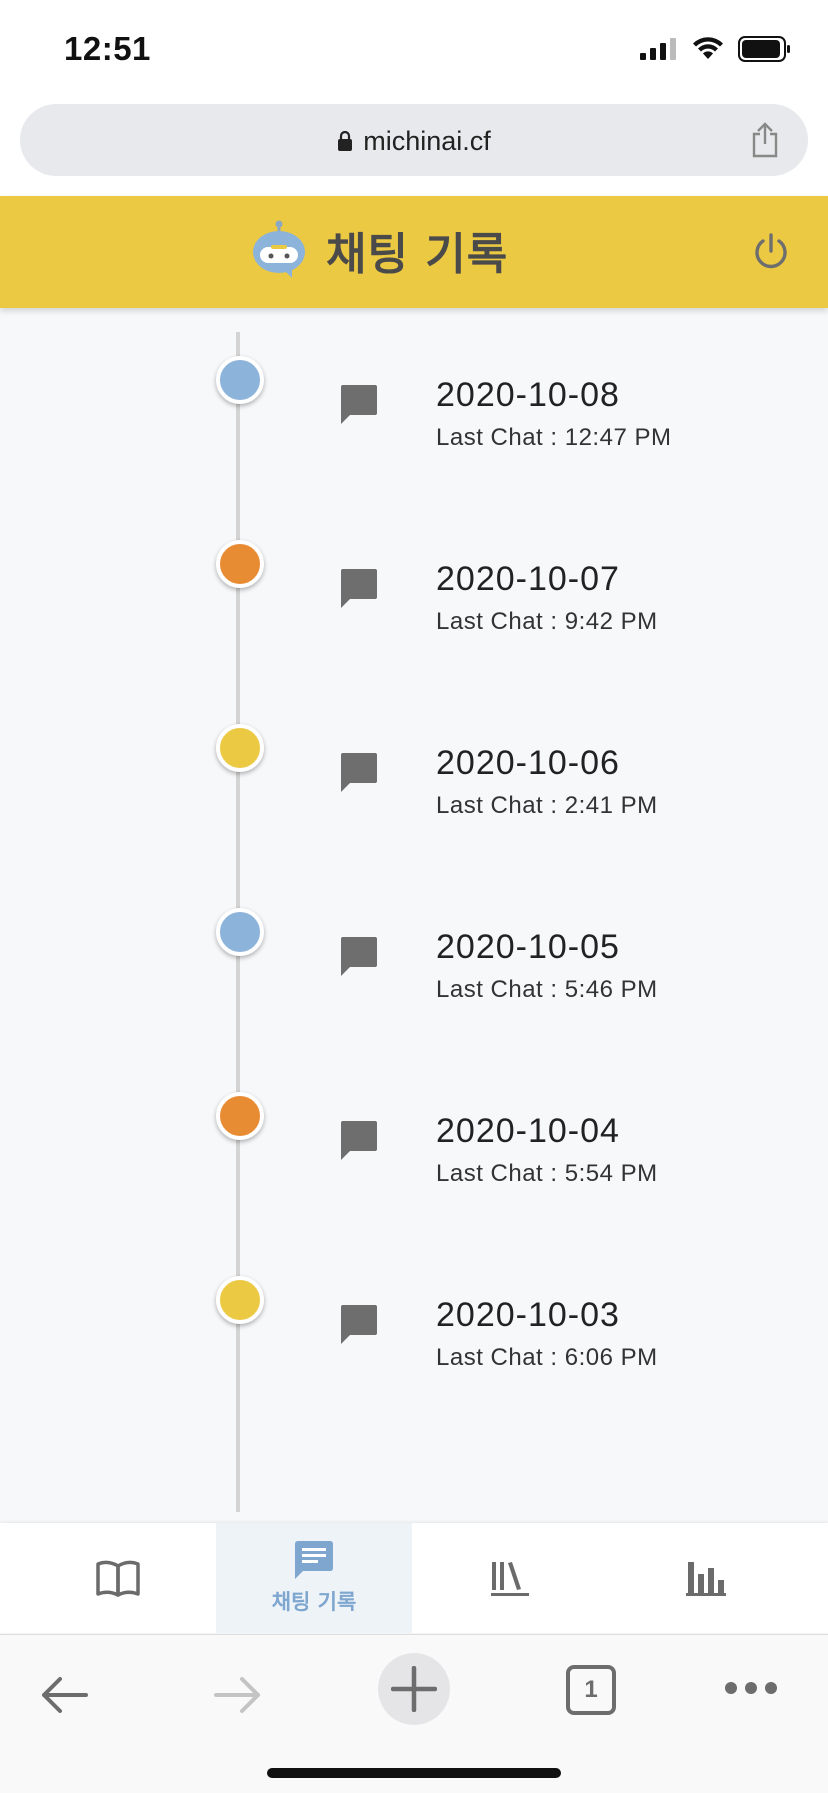  I want to click on bar-chart-icon, so click(706, 1579).